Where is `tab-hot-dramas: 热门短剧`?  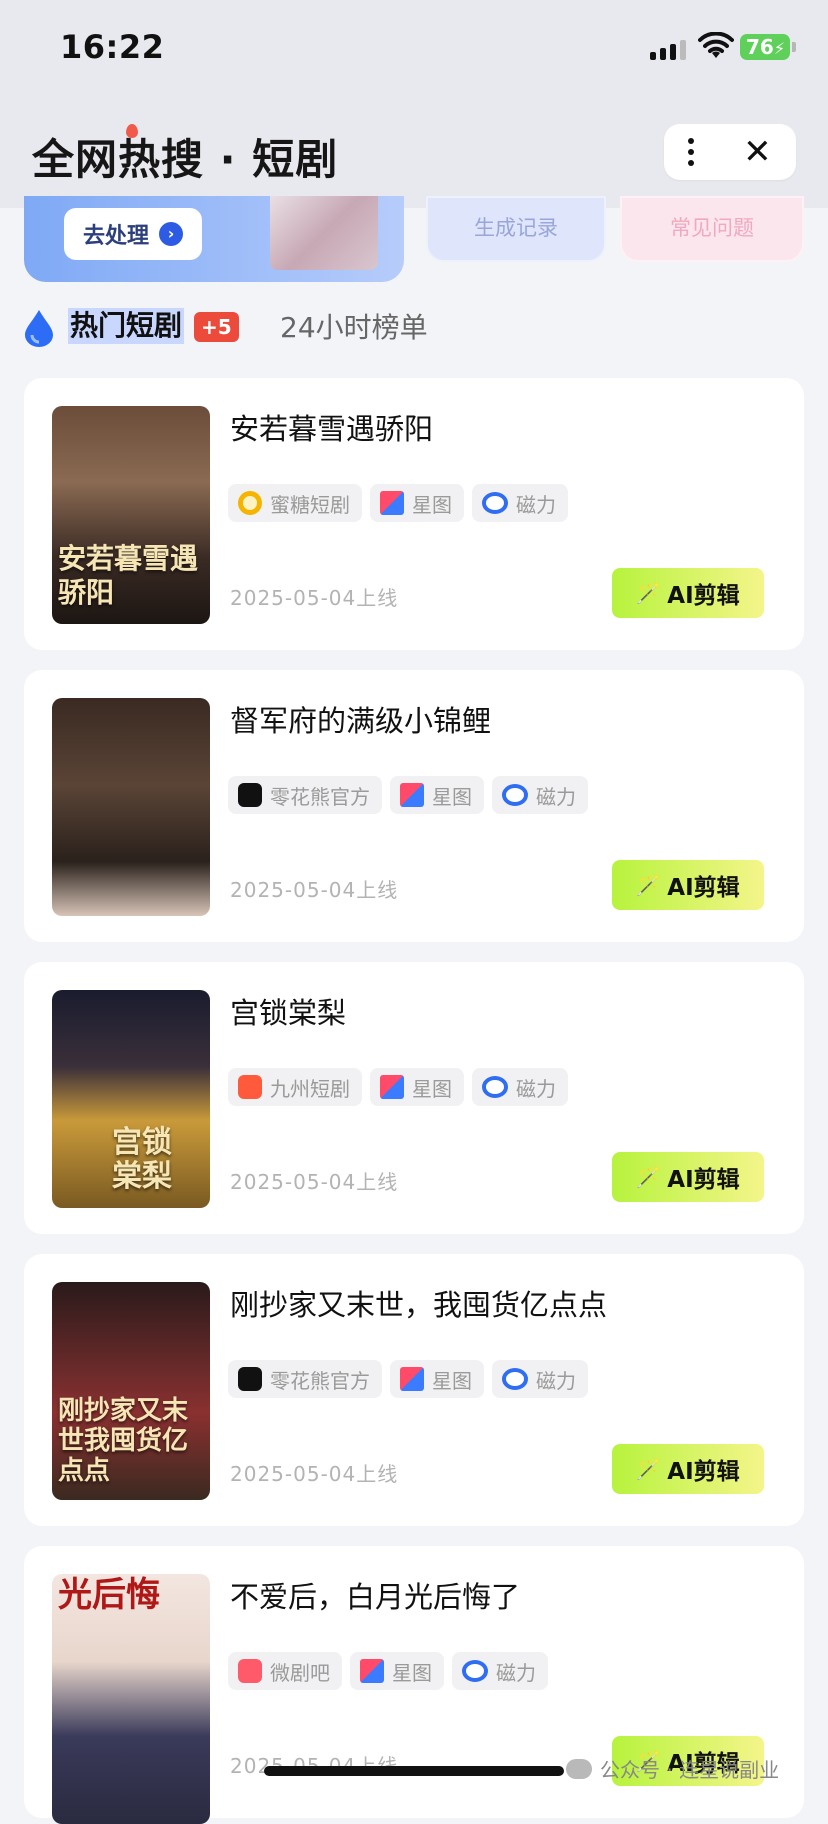 tab-hot-dramas: 热门短剧 is located at coordinates (126, 326).